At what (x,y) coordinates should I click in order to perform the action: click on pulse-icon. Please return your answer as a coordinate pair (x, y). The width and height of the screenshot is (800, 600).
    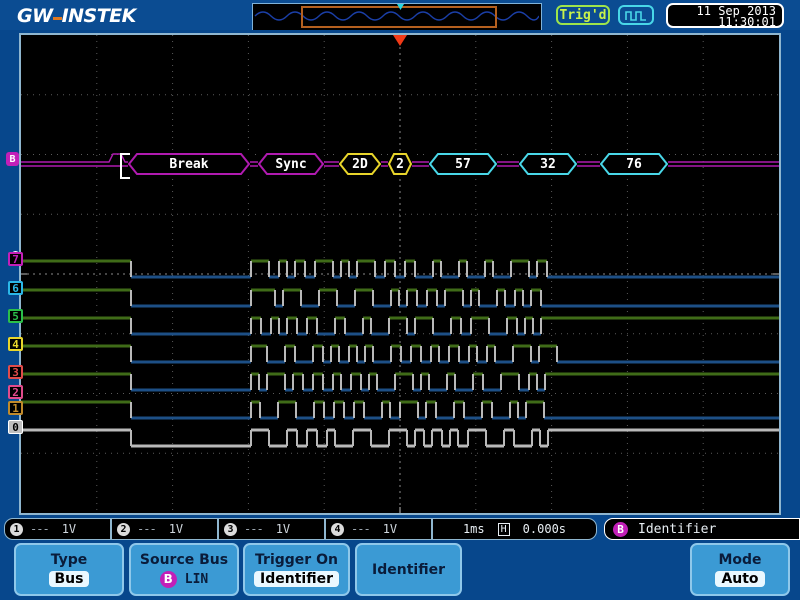
    Looking at the image, I should click on (635, 15).